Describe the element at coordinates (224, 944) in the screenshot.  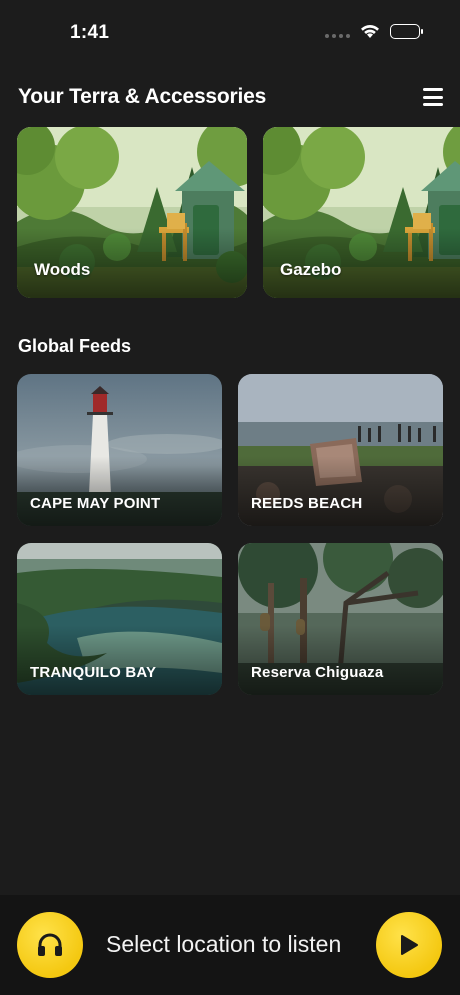
I see `listen-prompt: Select location to listen` at that location.